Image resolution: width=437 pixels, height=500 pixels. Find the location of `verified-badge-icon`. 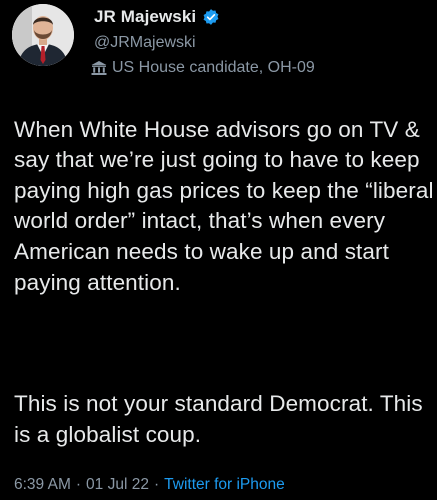

verified-badge-icon is located at coordinates (211, 17).